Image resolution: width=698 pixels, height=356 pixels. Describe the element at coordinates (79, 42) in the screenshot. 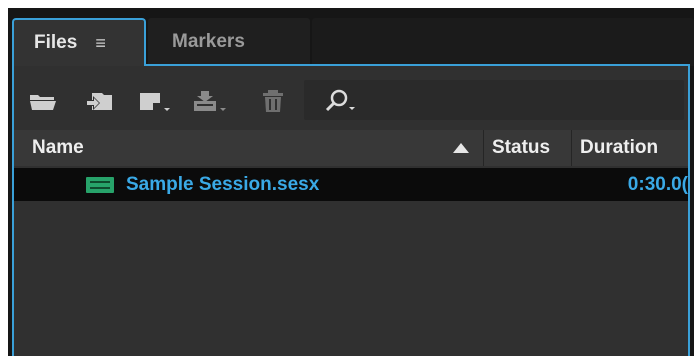

I see `tab-files: Files ≡` at that location.